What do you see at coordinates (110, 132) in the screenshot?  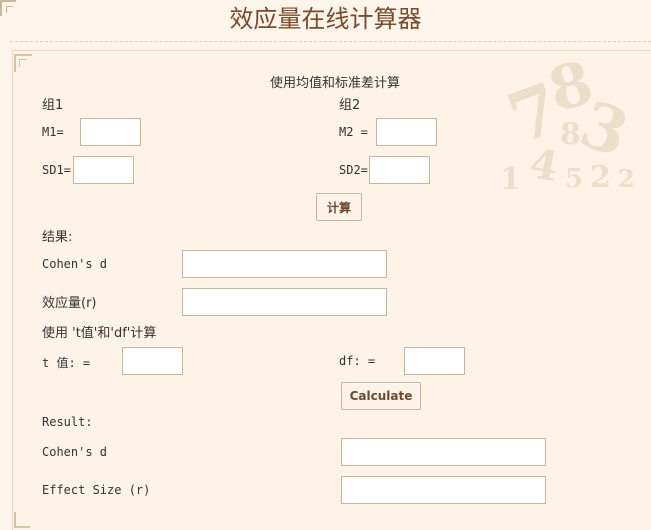 I see `m1-input` at bounding box center [110, 132].